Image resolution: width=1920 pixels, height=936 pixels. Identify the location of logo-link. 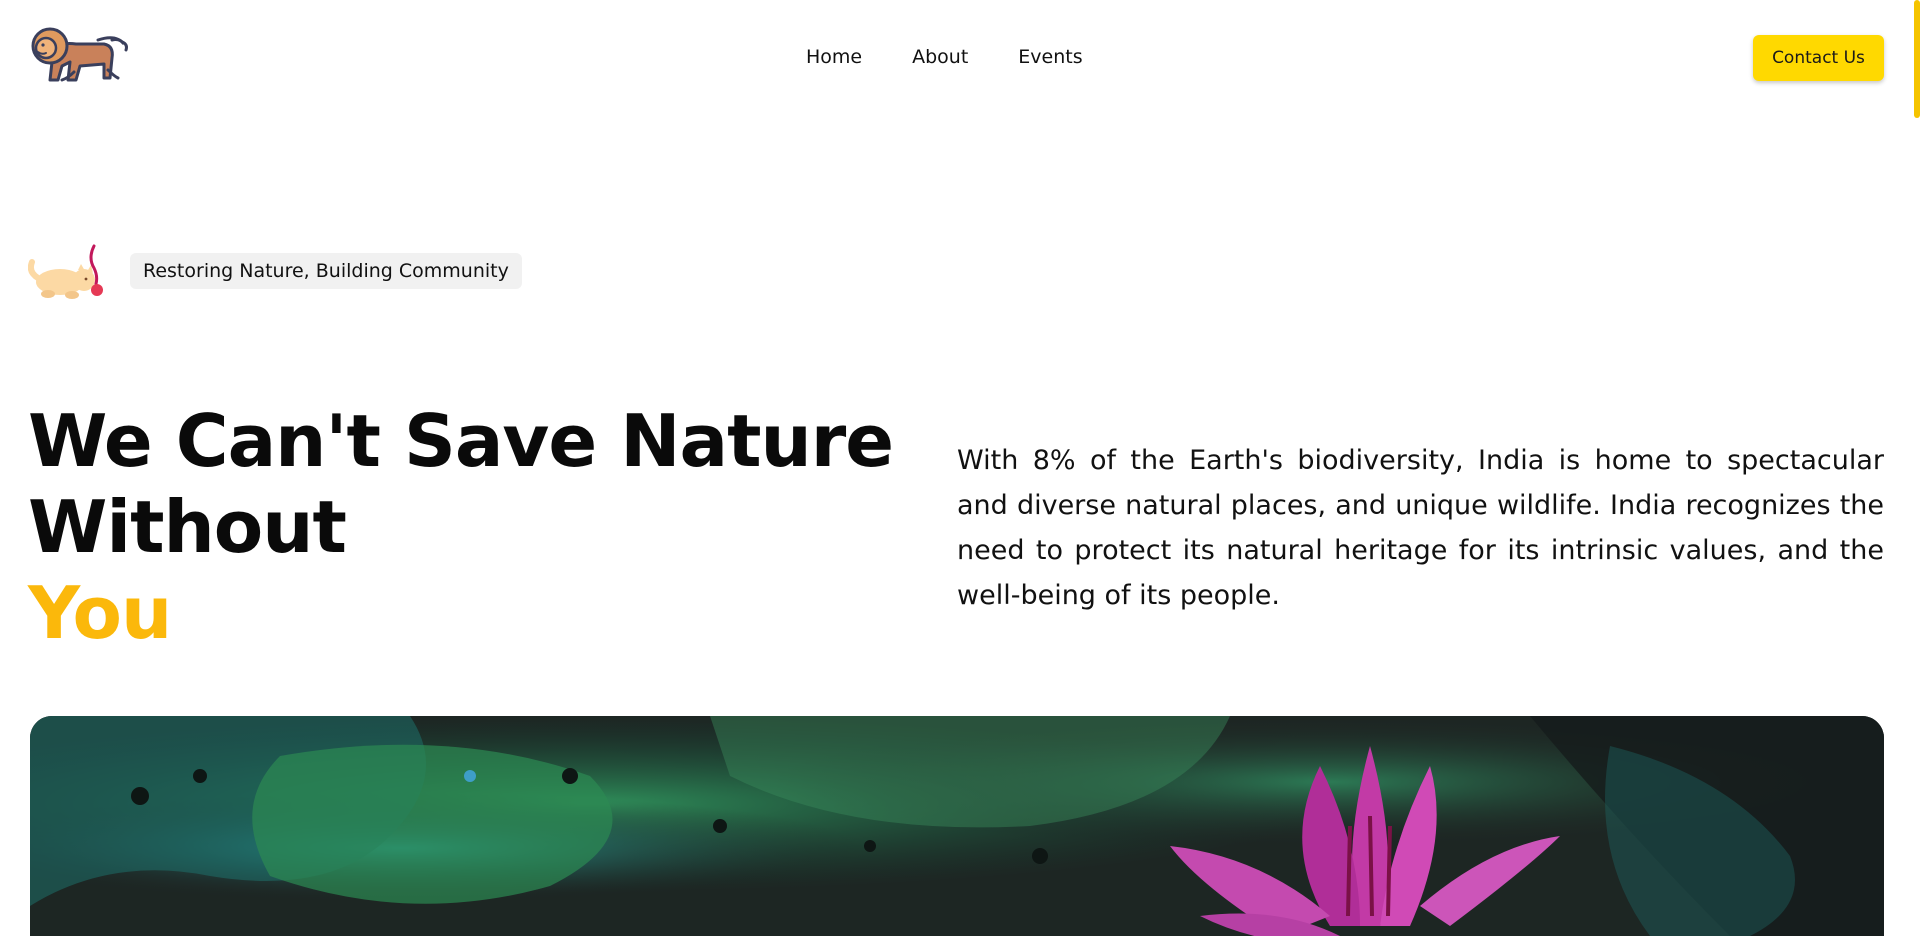
(80, 54).